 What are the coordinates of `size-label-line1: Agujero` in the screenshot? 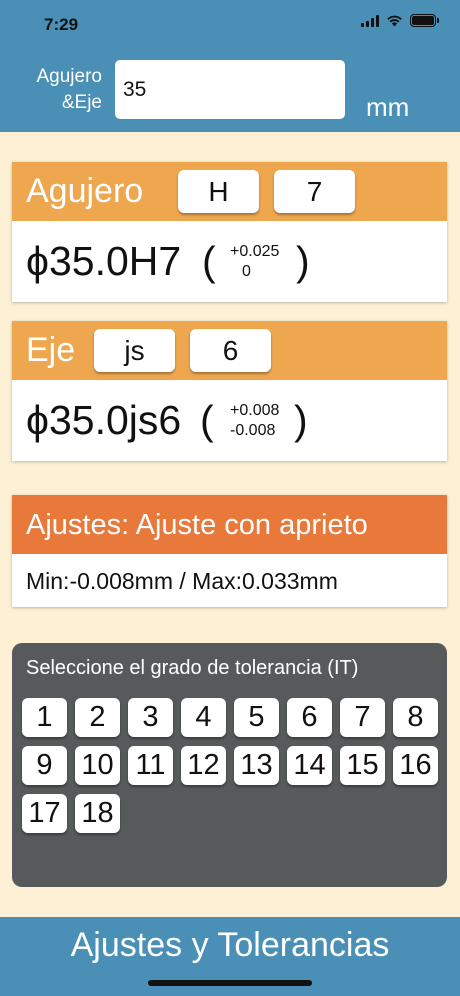 It's located at (69, 76).